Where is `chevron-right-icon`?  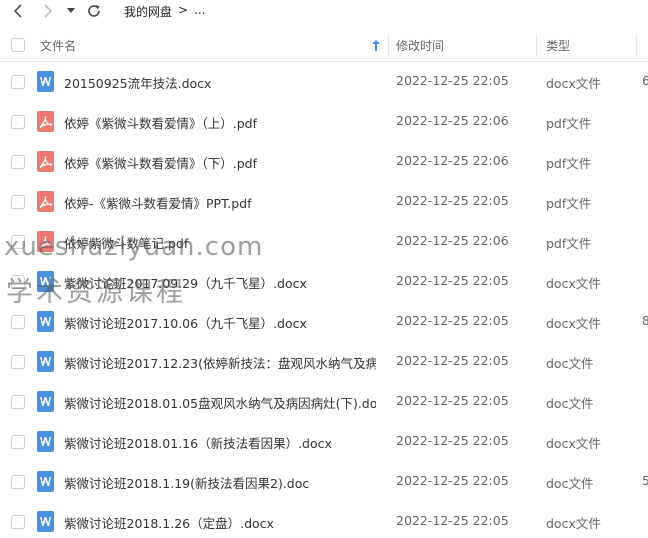
chevron-right-icon is located at coordinates (48, 11).